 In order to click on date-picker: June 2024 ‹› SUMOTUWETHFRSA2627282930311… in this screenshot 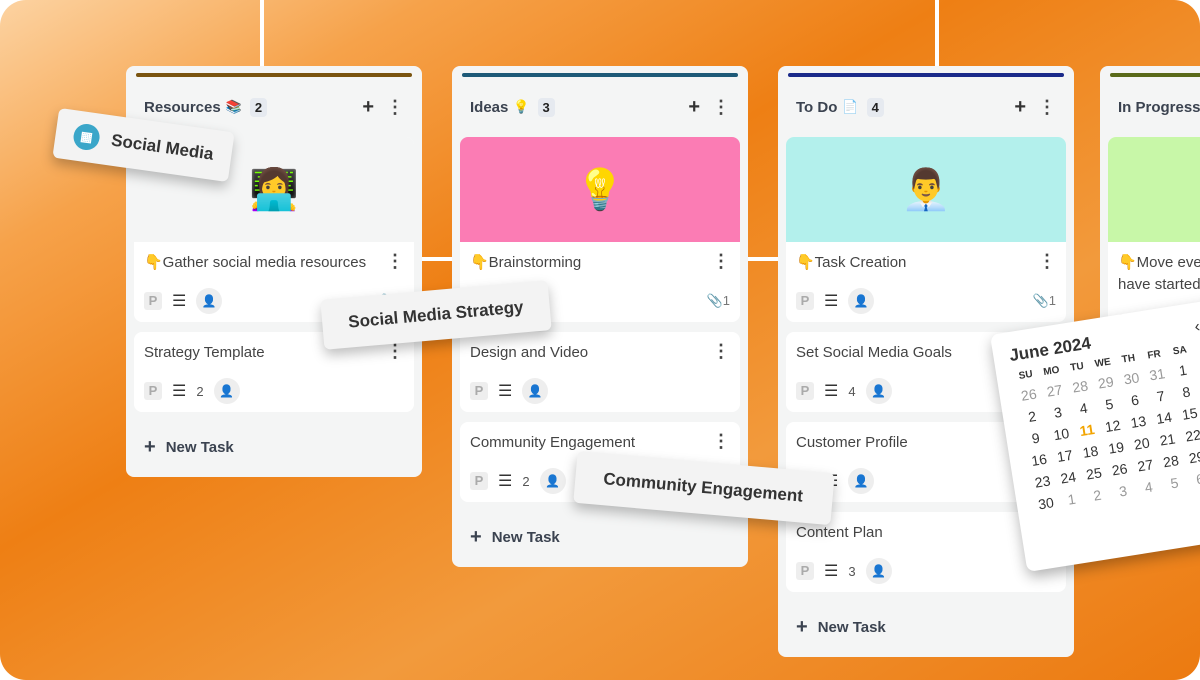, I will do `click(1095, 434)`.